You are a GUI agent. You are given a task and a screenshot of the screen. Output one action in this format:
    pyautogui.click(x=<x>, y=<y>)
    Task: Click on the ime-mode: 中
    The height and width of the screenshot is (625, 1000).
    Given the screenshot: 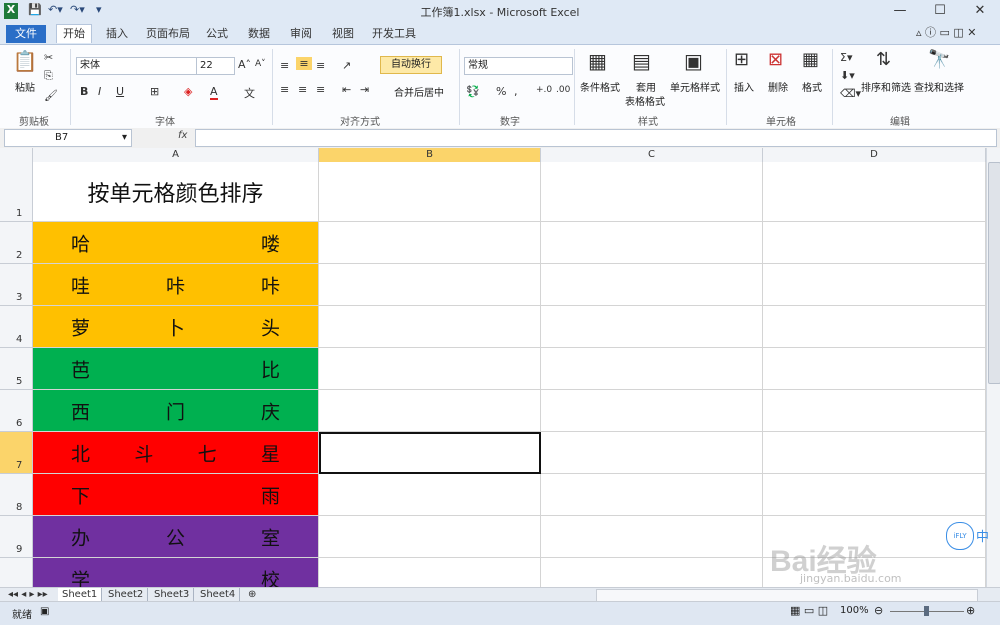 What is the action you would take?
    pyautogui.click(x=982, y=535)
    